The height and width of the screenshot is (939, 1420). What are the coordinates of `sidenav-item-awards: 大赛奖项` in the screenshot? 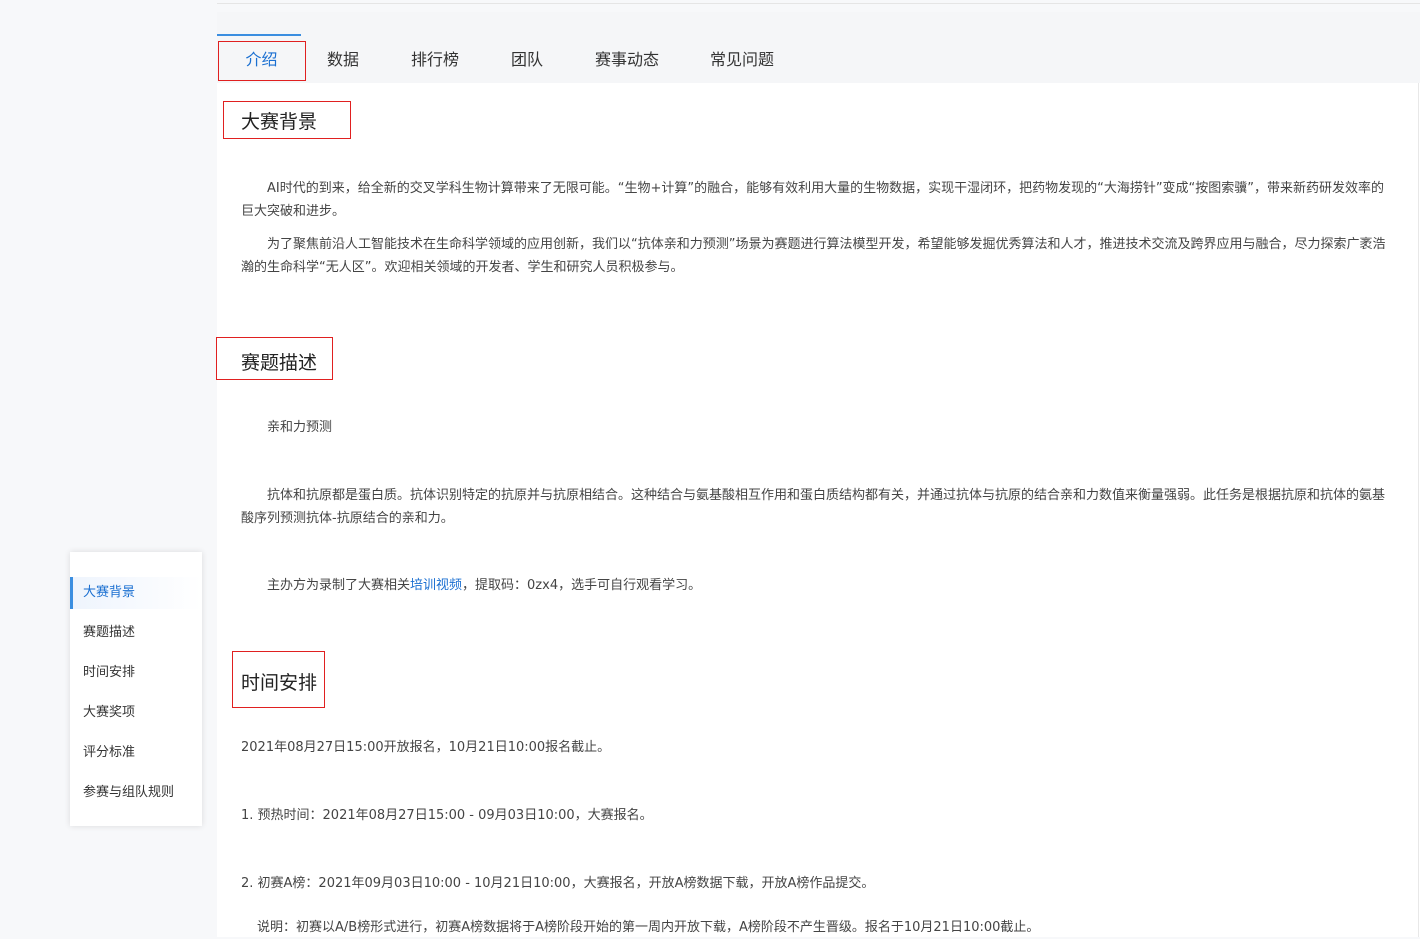 It's located at (136, 713).